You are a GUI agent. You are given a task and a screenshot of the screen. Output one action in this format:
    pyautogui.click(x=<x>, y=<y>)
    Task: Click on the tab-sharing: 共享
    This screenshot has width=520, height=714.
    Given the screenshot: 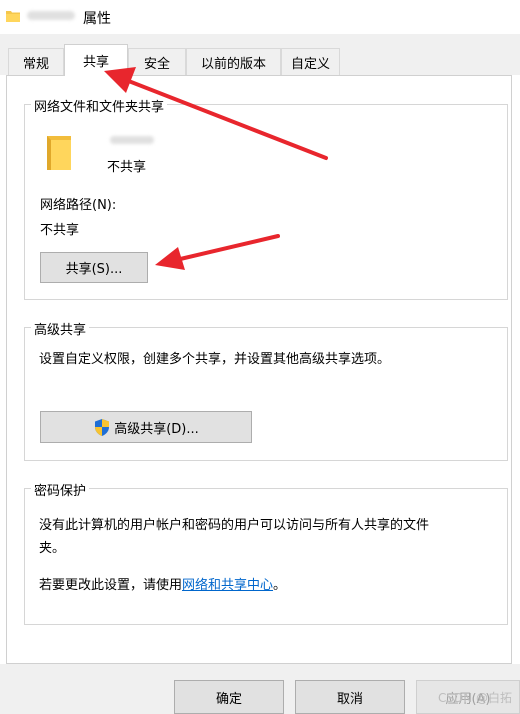 What is the action you would take?
    pyautogui.click(x=96, y=60)
    